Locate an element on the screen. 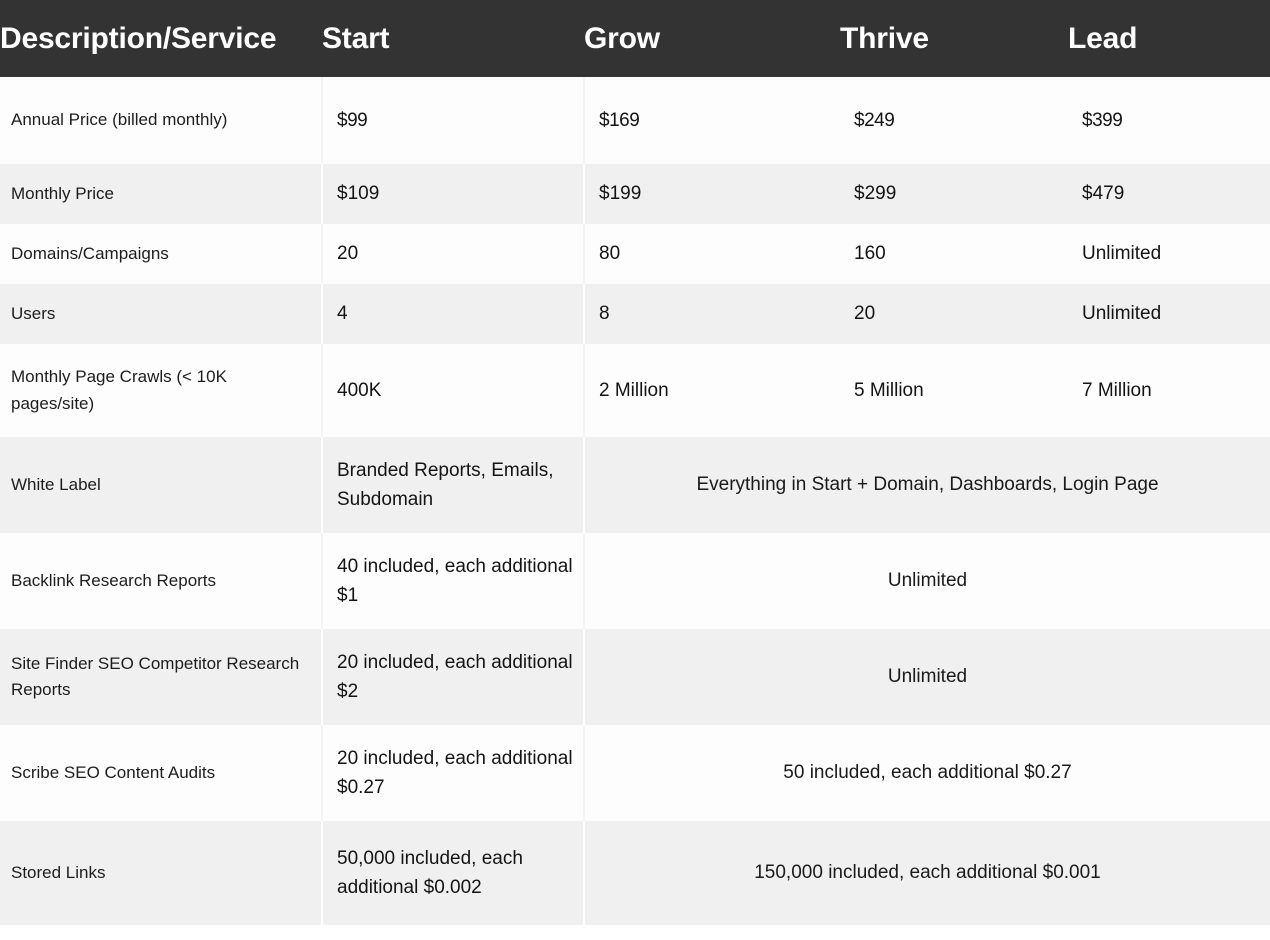 This screenshot has width=1270, height=940. cell-scribe-start: 20 included, each additional $0.27 is located at coordinates (452, 773).